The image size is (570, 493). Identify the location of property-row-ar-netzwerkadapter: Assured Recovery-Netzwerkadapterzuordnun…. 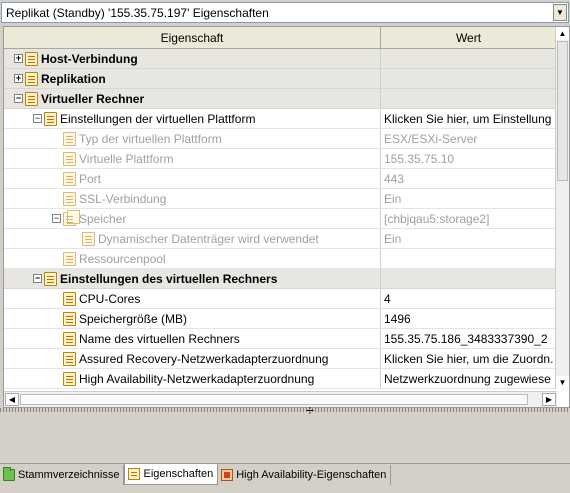
(280, 359).